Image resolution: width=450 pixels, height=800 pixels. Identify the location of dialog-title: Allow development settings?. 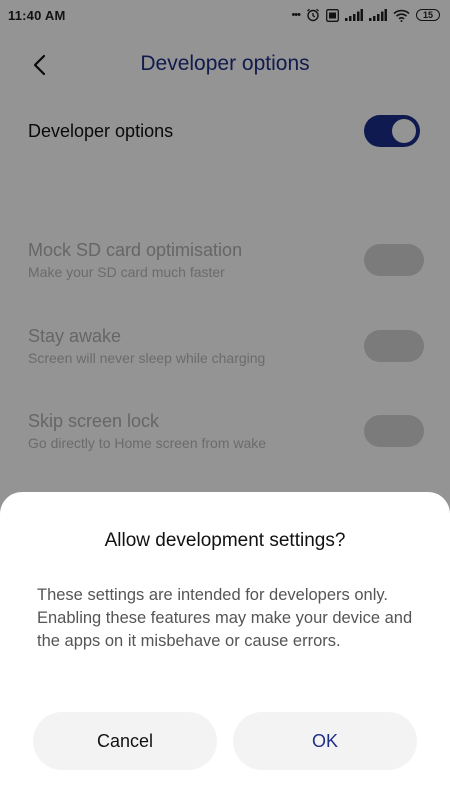
(225, 540).